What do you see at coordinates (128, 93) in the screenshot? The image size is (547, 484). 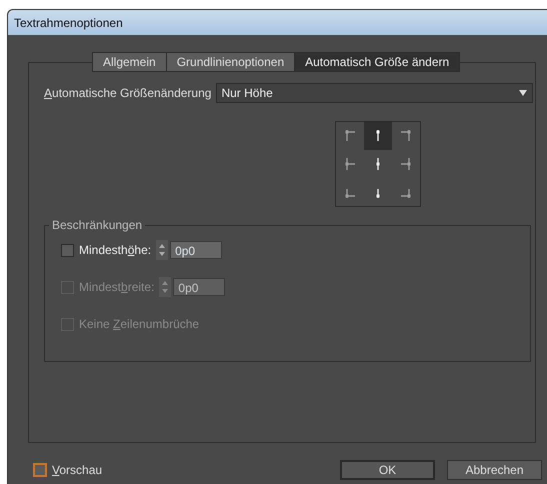 I see `auto-size-label: Automatische Größenänderung` at bounding box center [128, 93].